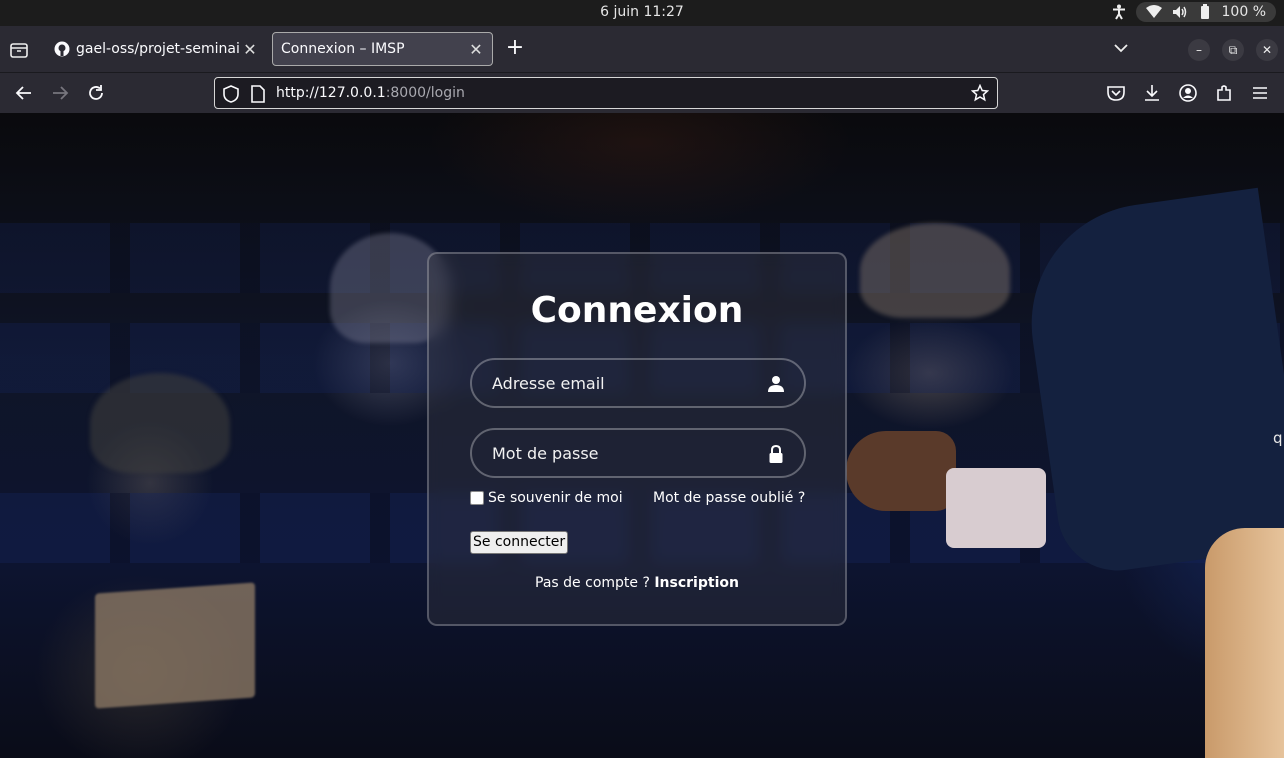 The width and height of the screenshot is (1284, 758). Describe the element at coordinates (231, 96) in the screenshot. I see `shield-icon` at that location.